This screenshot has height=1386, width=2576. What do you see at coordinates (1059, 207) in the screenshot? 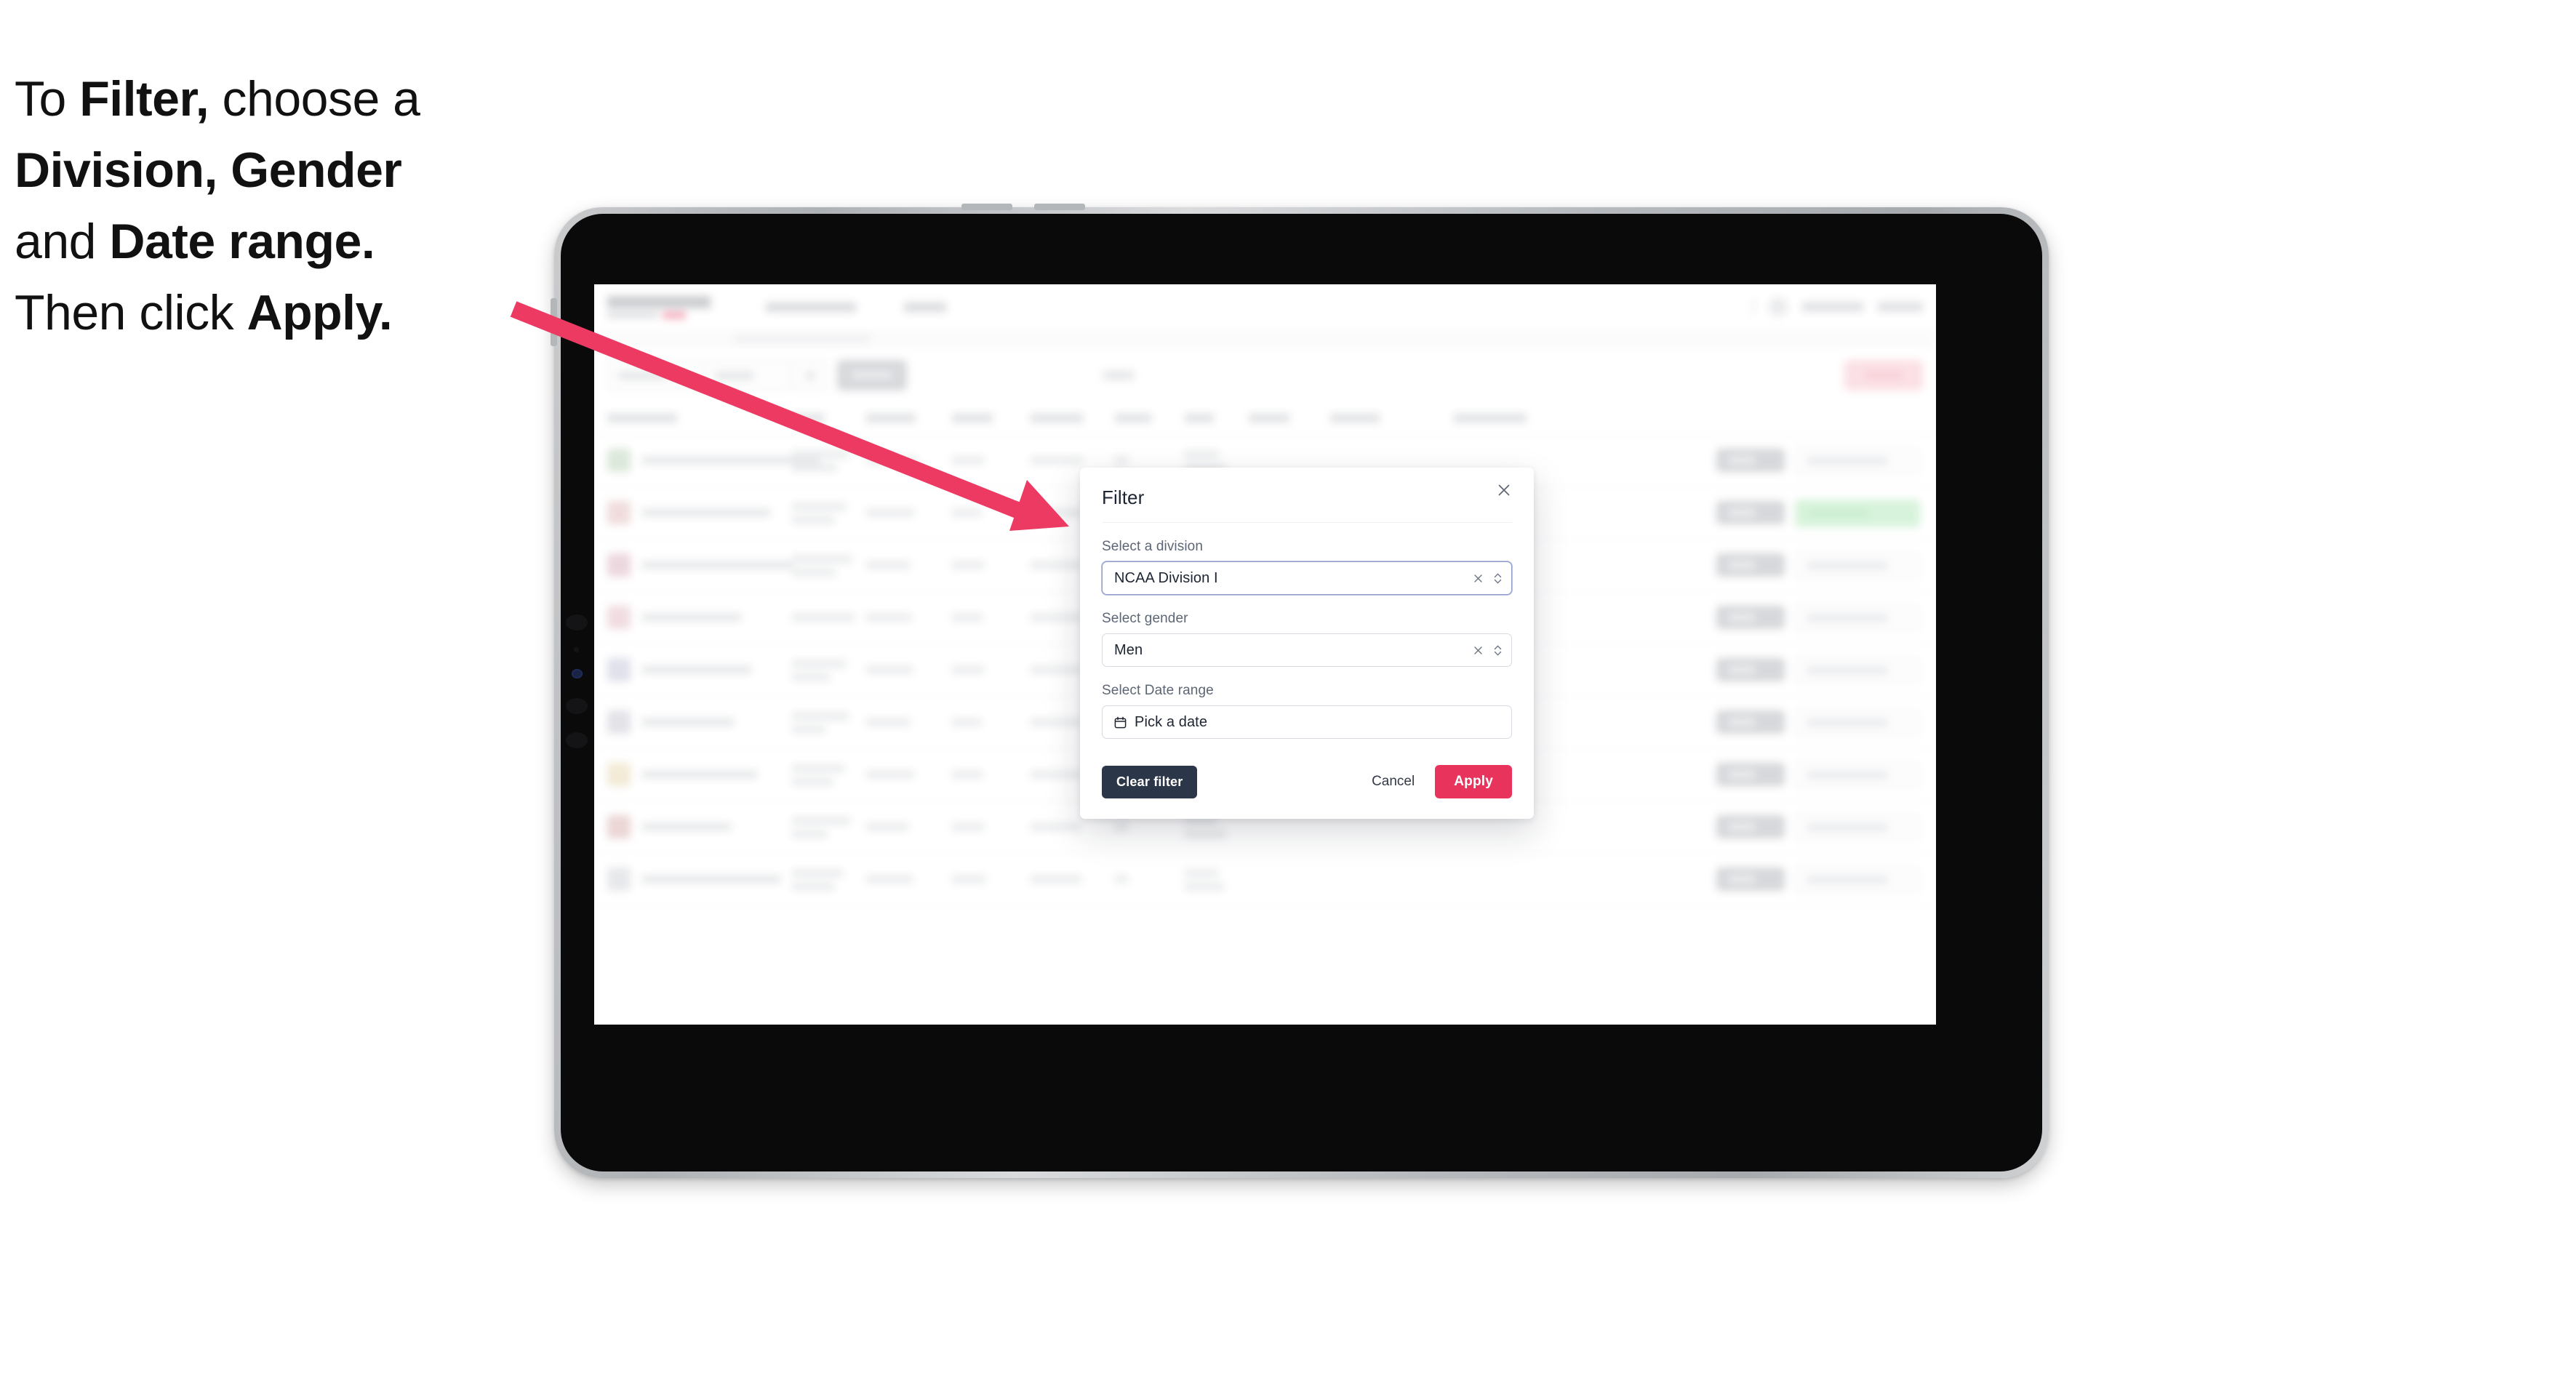
I see `volume-down-button` at bounding box center [1059, 207].